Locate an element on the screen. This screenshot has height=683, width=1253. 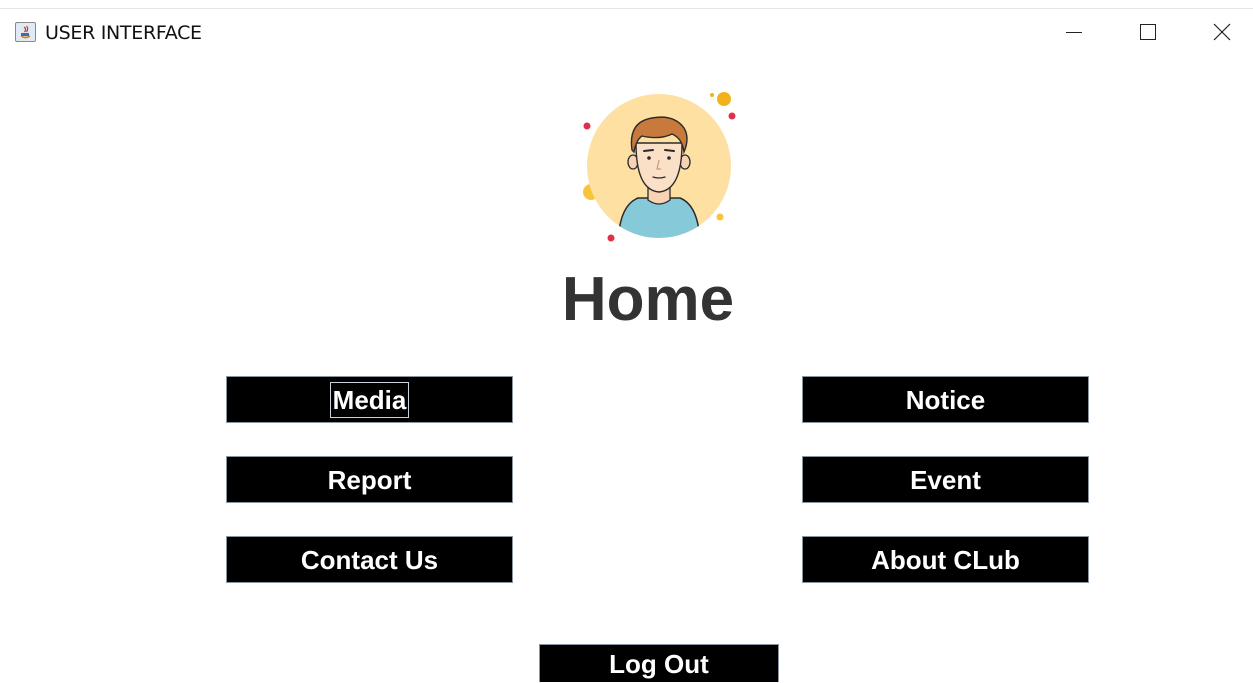
event-button-label: Event is located at coordinates (945, 479).